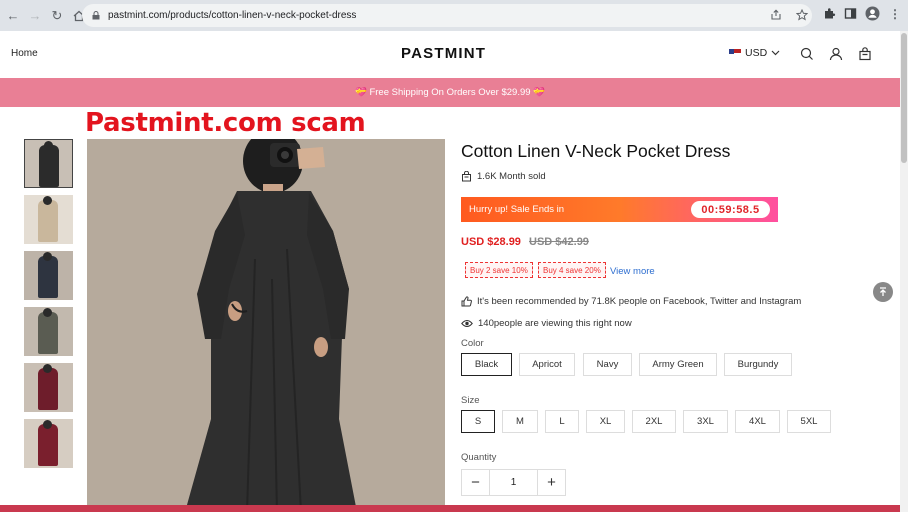  Describe the element at coordinates (850, 13) in the screenshot. I see `side-panel-icon` at that location.